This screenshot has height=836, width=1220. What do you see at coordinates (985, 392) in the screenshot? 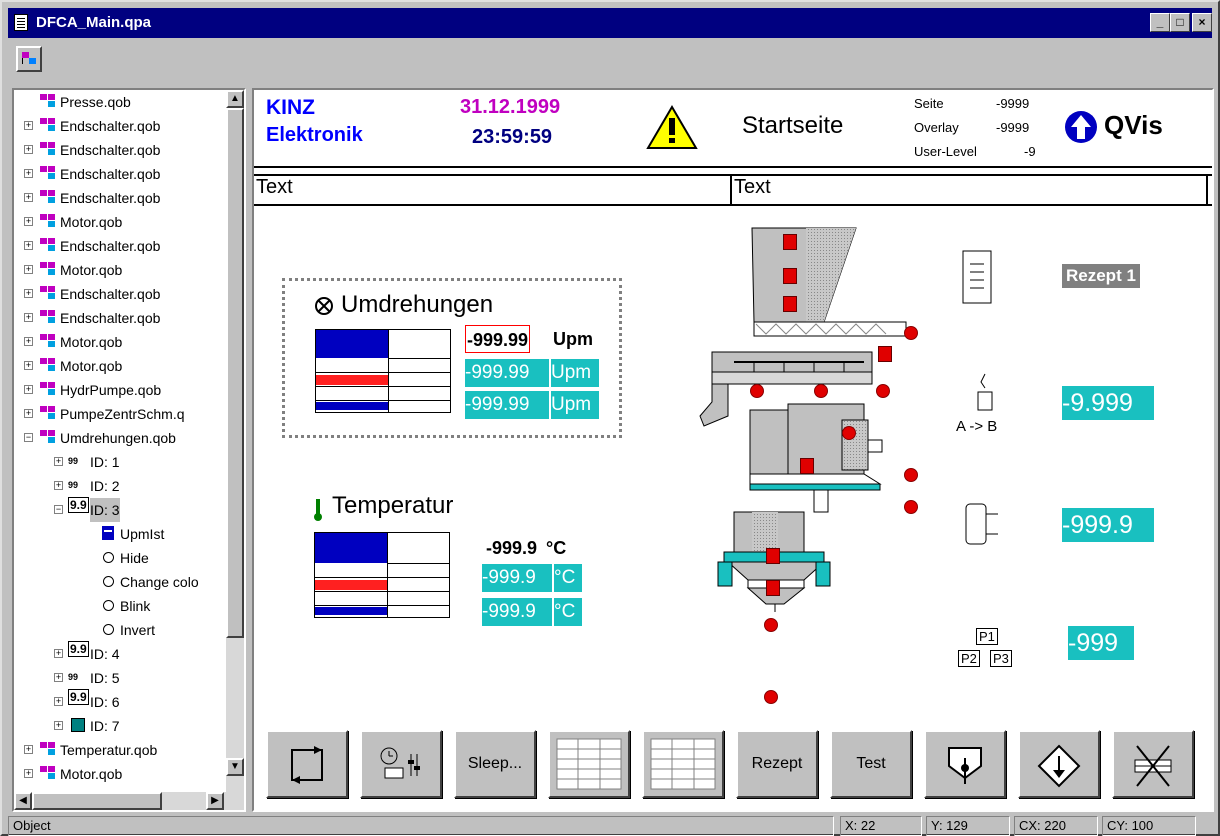
I see `transfer-weight-icon` at bounding box center [985, 392].